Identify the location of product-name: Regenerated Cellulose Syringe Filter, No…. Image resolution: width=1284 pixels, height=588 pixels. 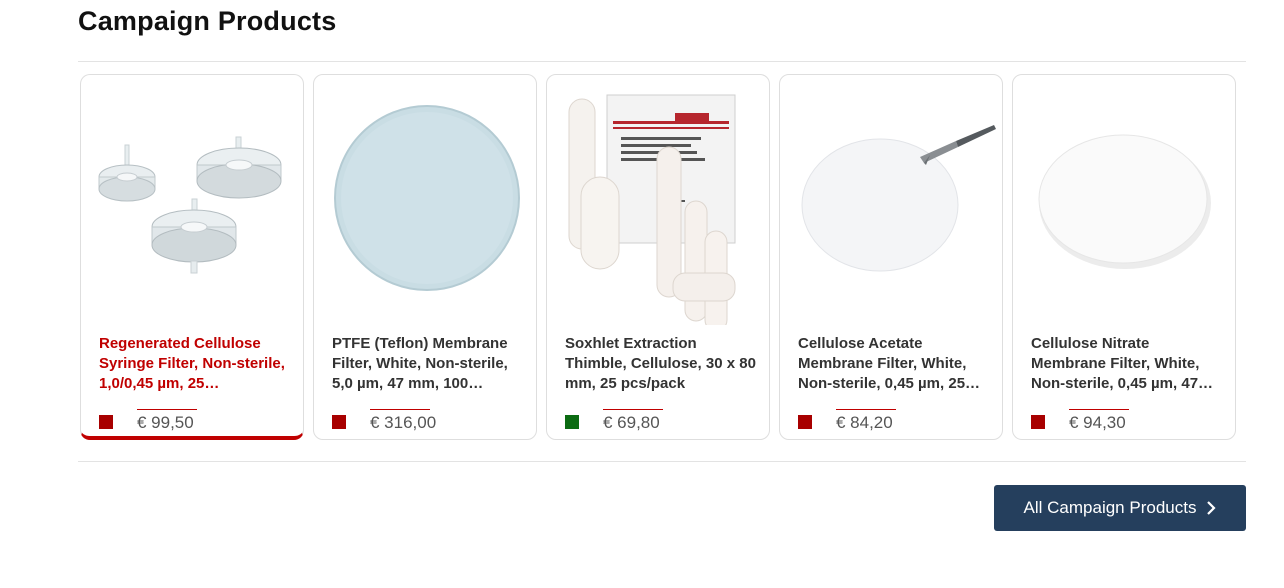
(197, 364).